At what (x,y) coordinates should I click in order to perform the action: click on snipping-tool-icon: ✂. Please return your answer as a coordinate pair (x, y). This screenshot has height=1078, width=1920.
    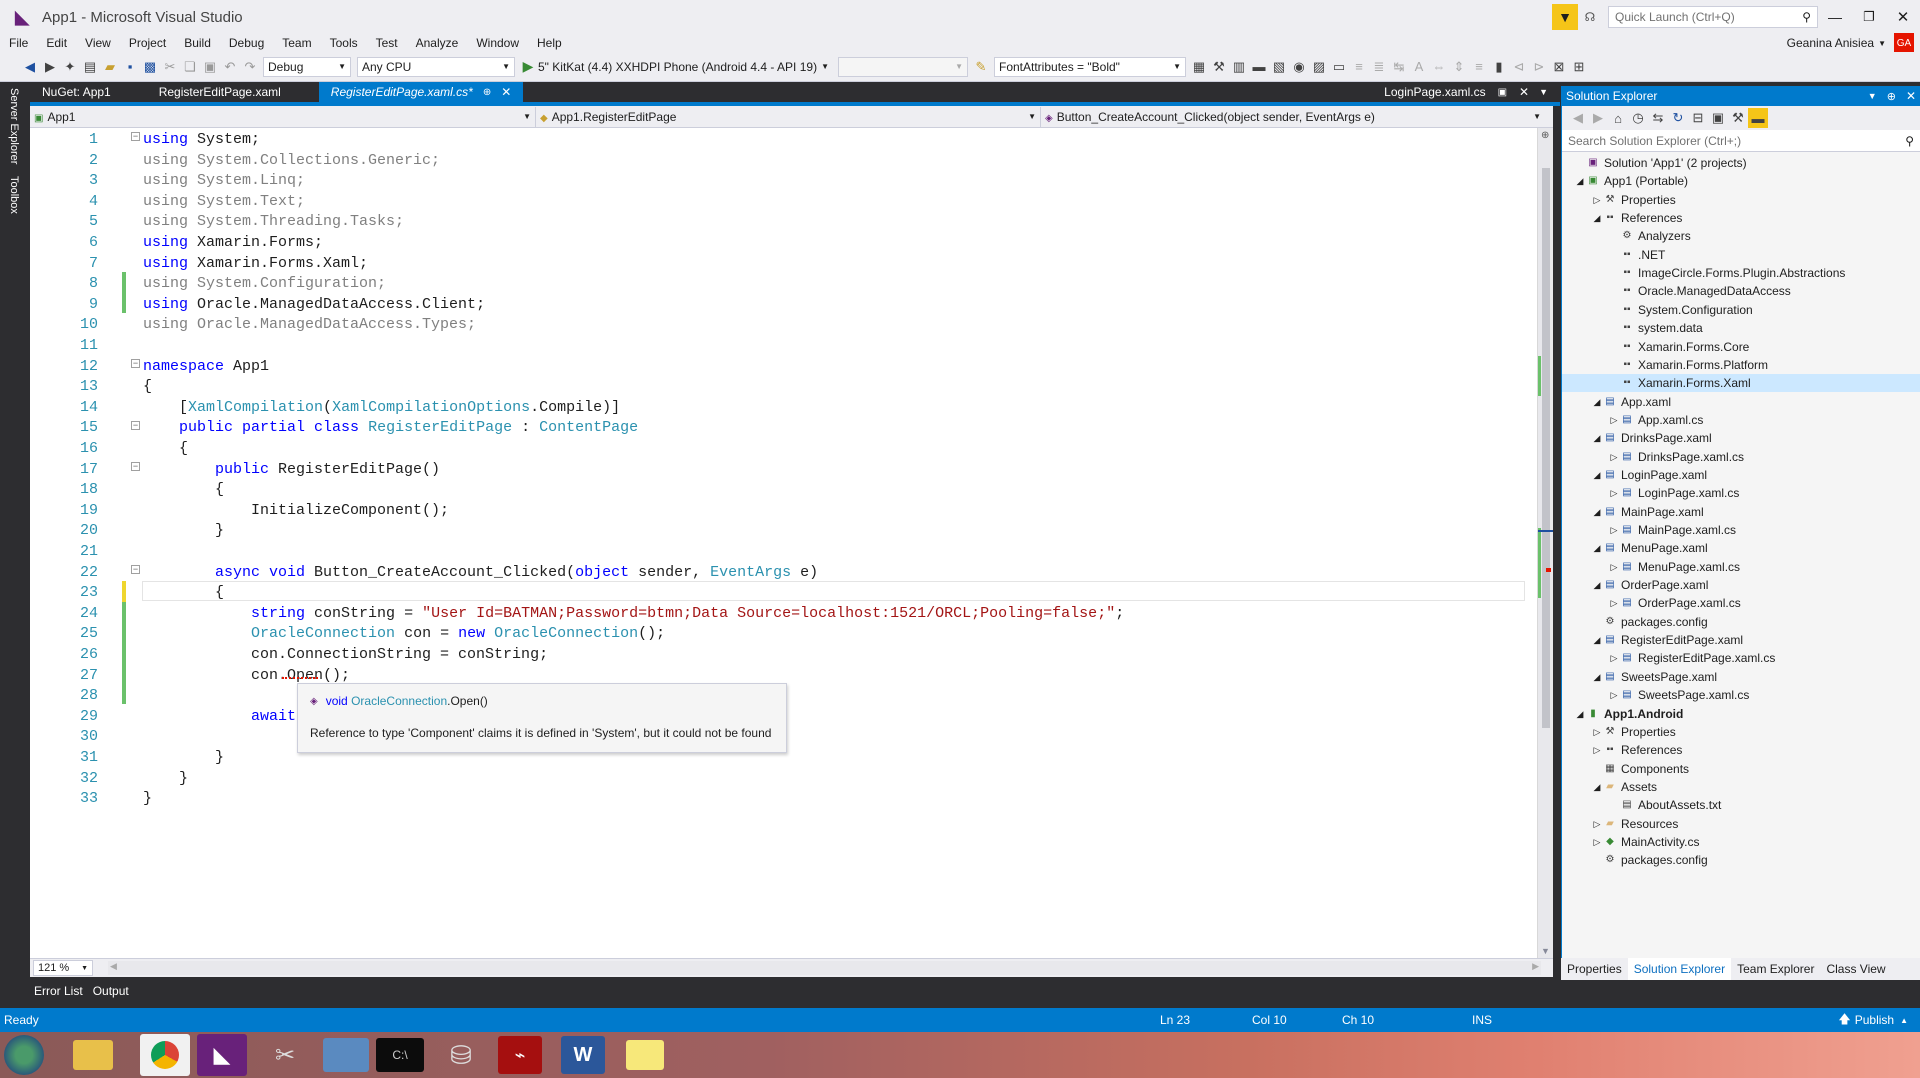
    Looking at the image, I should click on (285, 1055).